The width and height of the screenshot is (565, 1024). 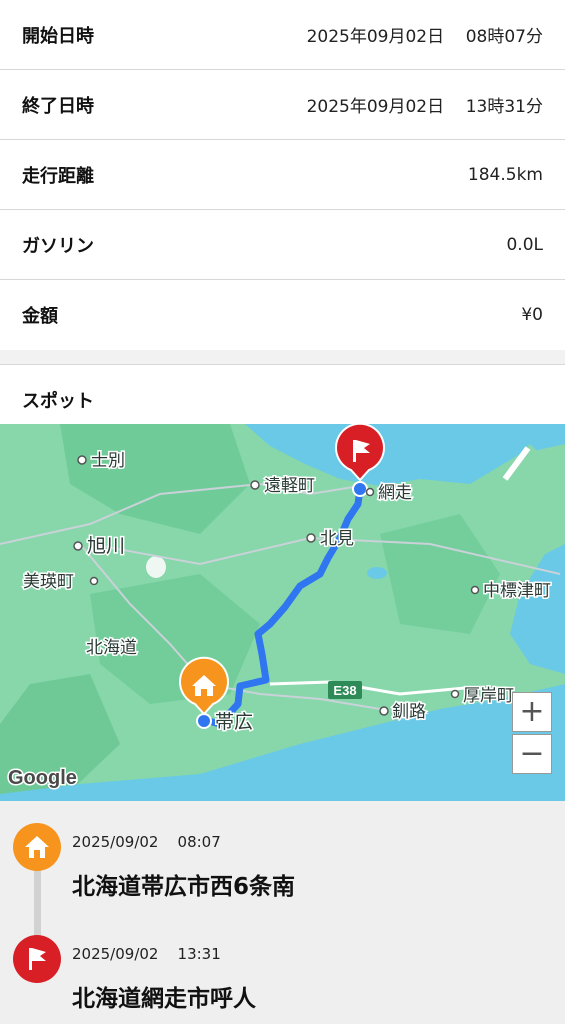 What do you see at coordinates (505, 174) in the screenshot?
I see `detail-value: 184.5km` at bounding box center [505, 174].